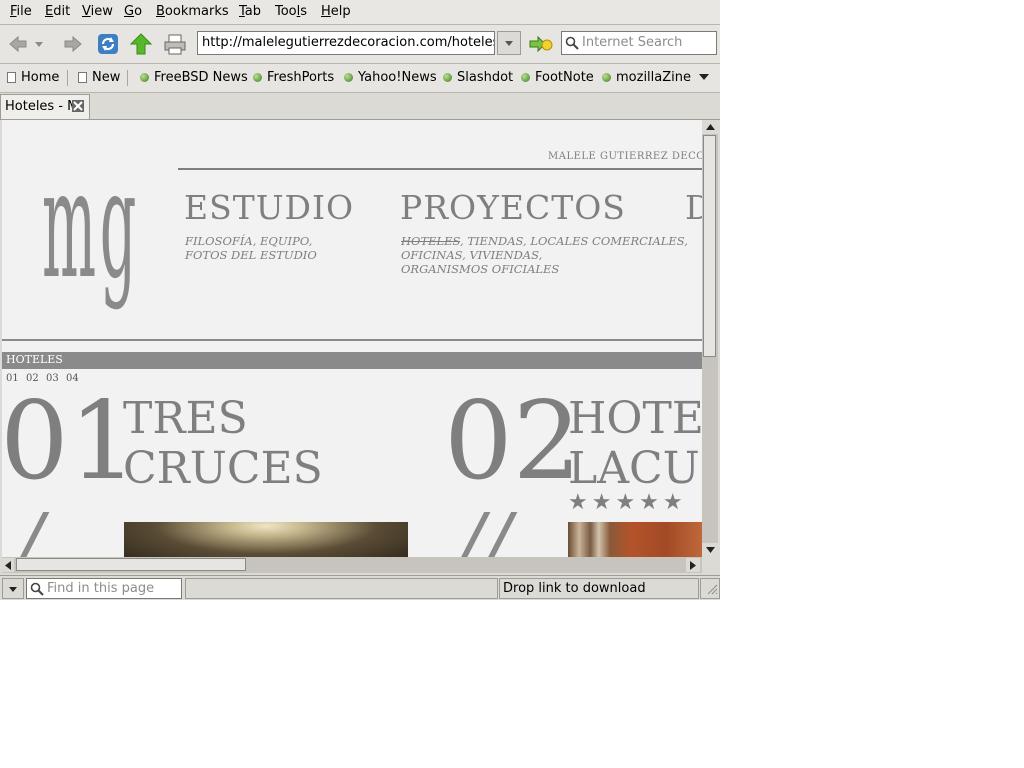  I want to click on reload-button, so click(108, 44).